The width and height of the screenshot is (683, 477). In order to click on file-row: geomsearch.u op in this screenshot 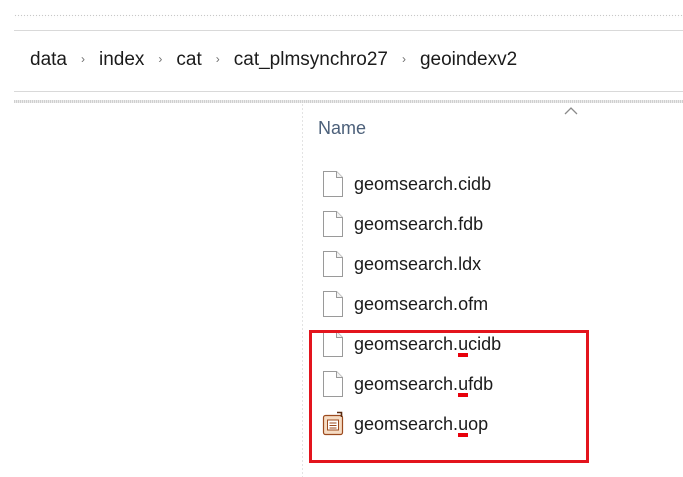, I will do `click(494, 424)`.